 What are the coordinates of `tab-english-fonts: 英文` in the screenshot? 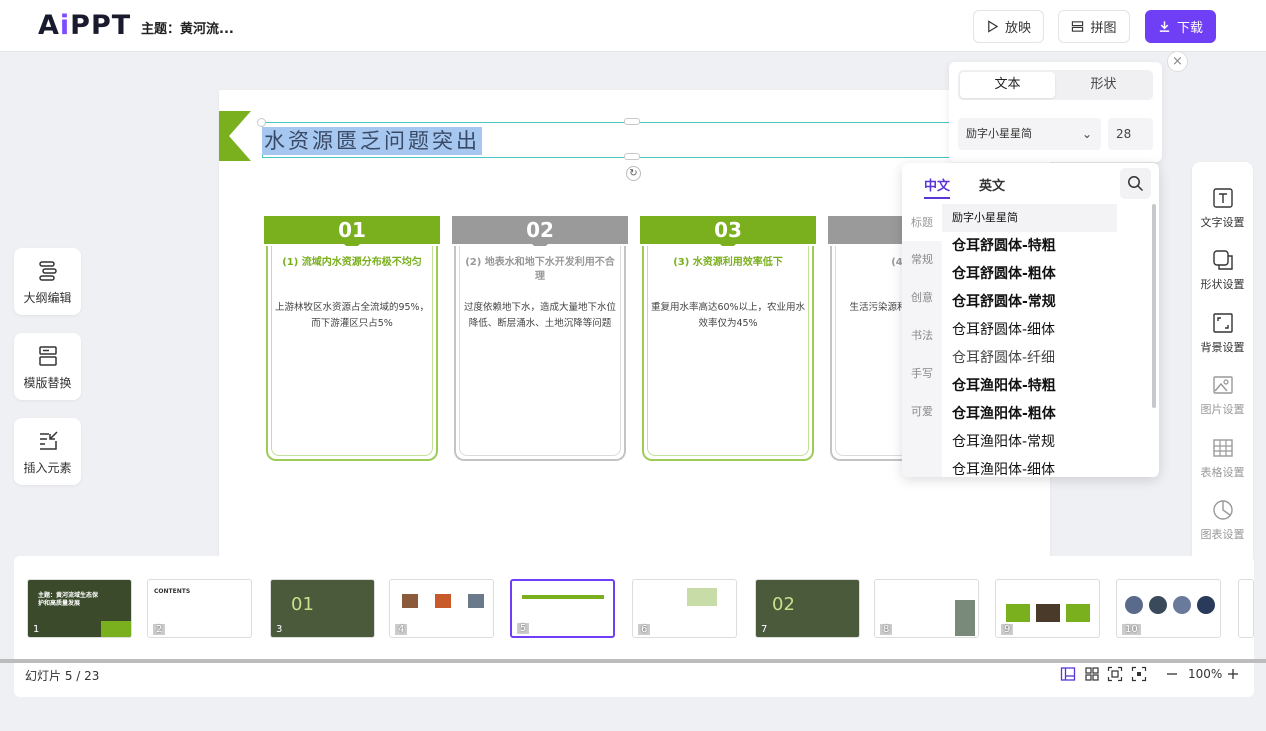 It's located at (992, 184).